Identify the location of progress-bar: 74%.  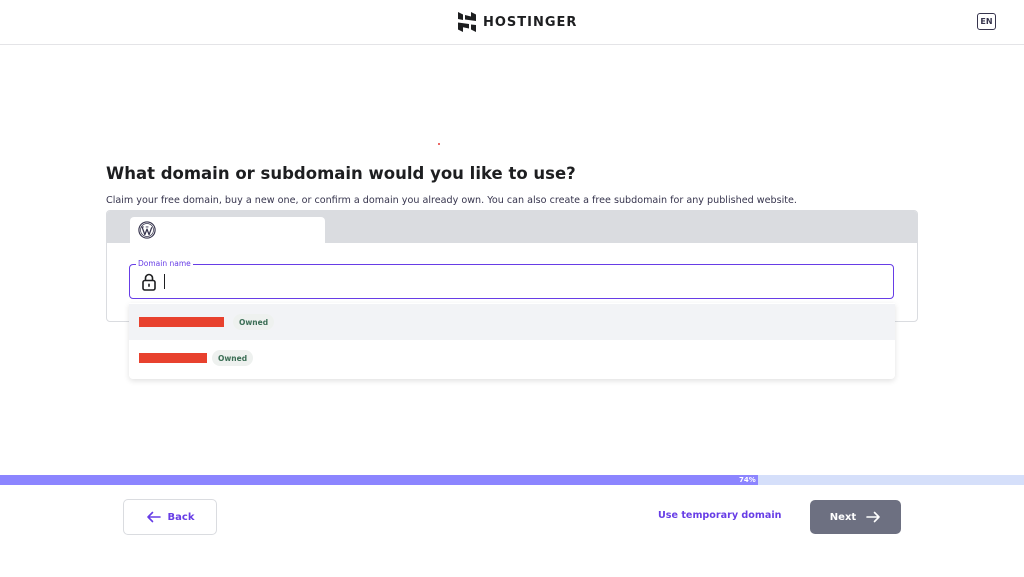
(512, 480).